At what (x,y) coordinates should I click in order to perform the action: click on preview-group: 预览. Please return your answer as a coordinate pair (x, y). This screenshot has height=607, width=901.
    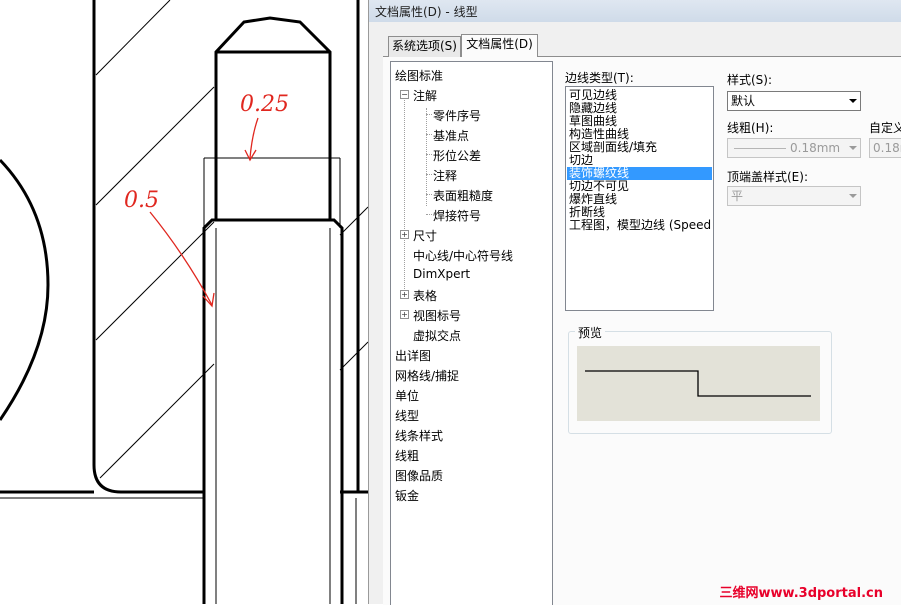
    Looking at the image, I should click on (700, 379).